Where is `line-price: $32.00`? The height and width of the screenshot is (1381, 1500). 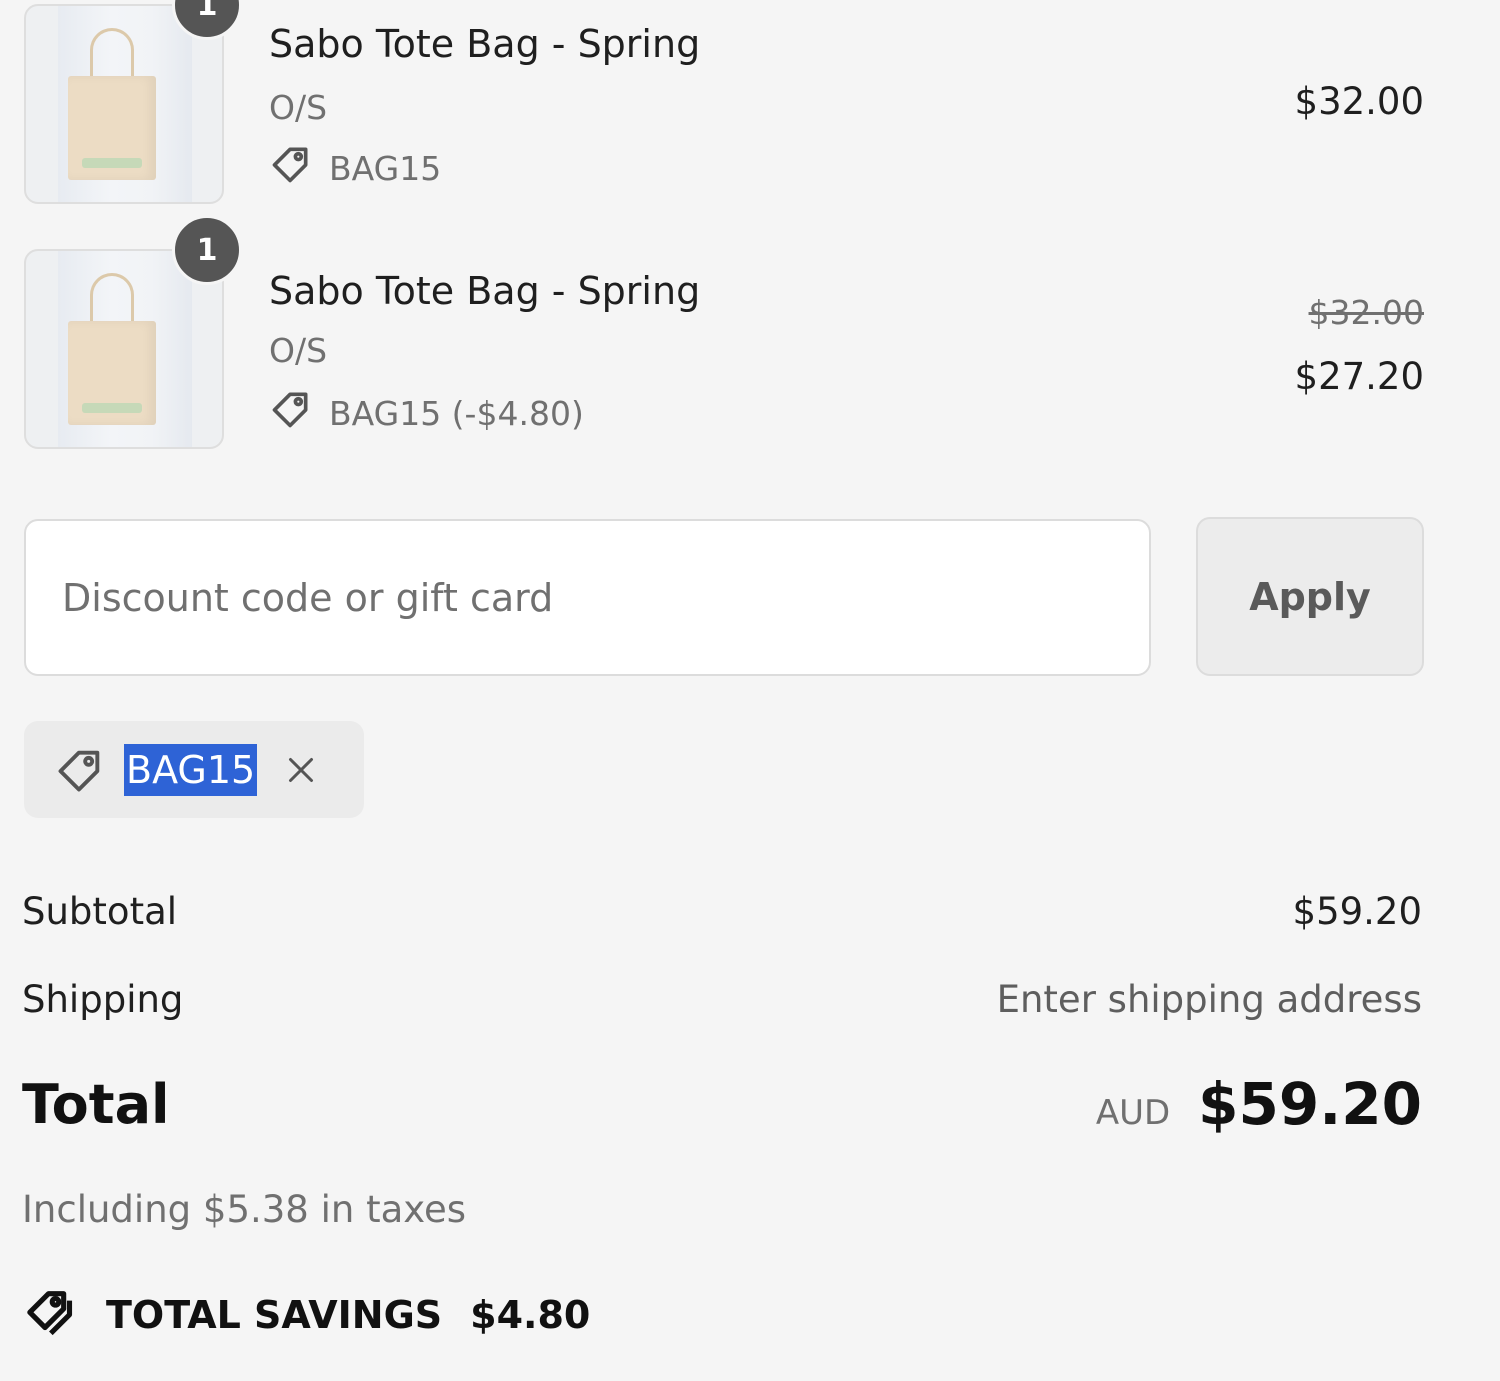 line-price: $32.00 is located at coordinates (1359, 101).